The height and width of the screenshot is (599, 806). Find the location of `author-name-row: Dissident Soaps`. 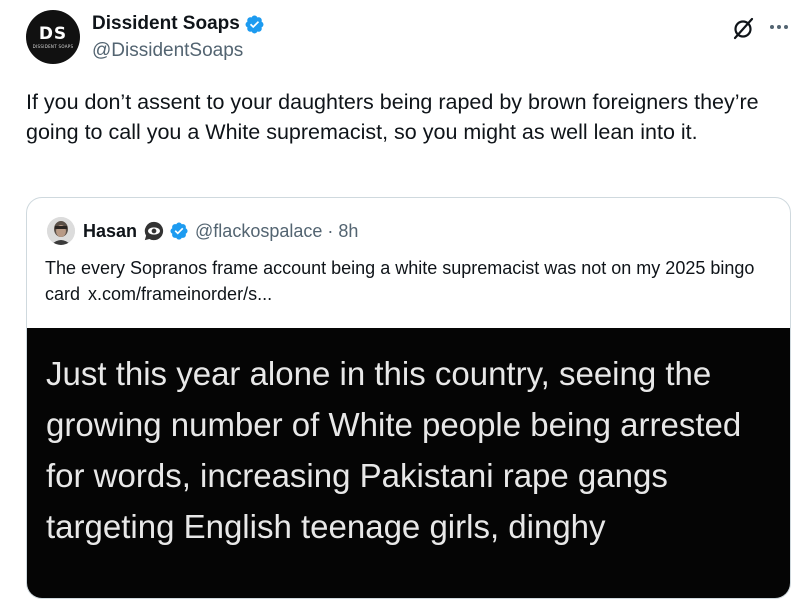

author-name-row: Dissident Soaps is located at coordinates (178, 24).